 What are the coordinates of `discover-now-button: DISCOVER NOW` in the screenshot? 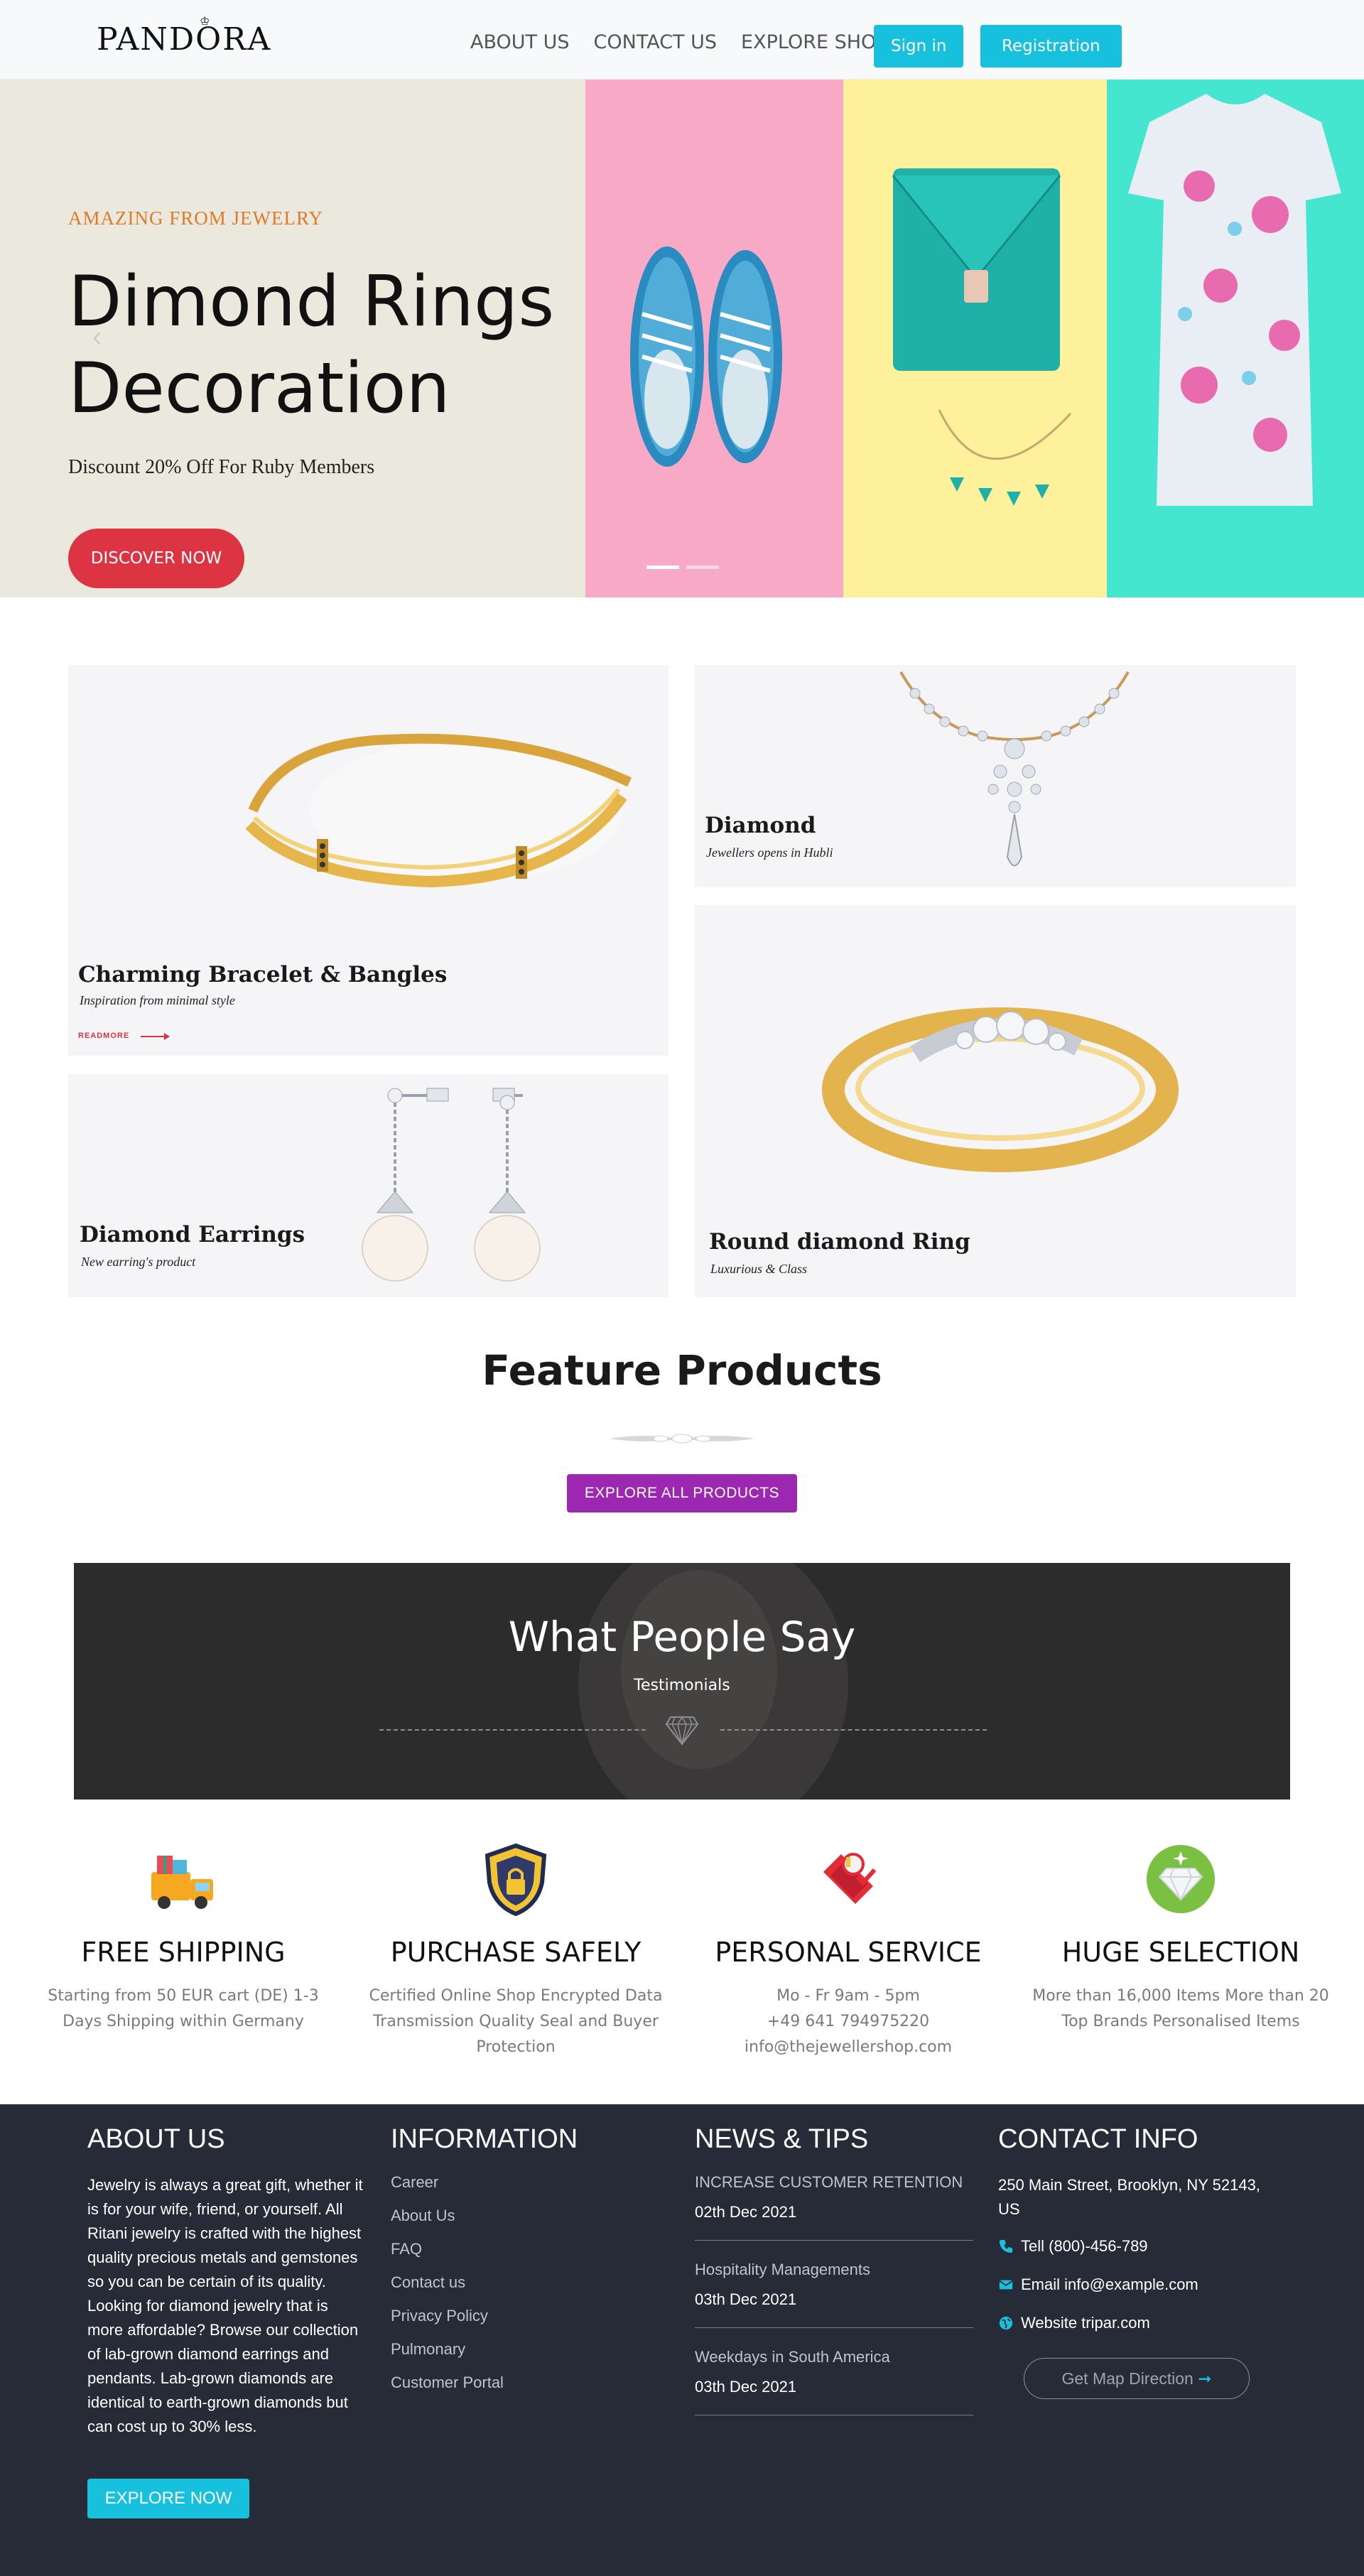 It's located at (156, 558).